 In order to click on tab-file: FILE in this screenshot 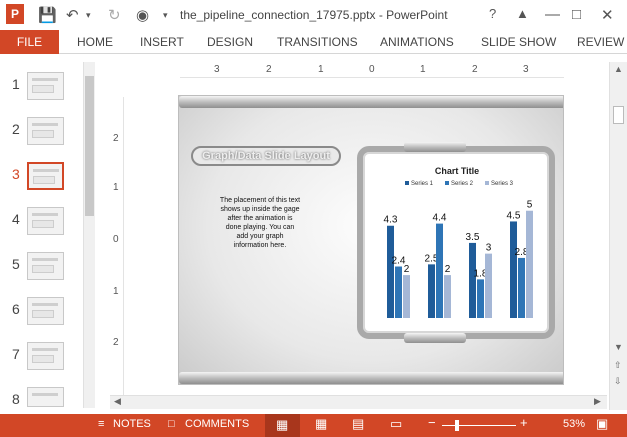, I will do `click(29, 42)`.